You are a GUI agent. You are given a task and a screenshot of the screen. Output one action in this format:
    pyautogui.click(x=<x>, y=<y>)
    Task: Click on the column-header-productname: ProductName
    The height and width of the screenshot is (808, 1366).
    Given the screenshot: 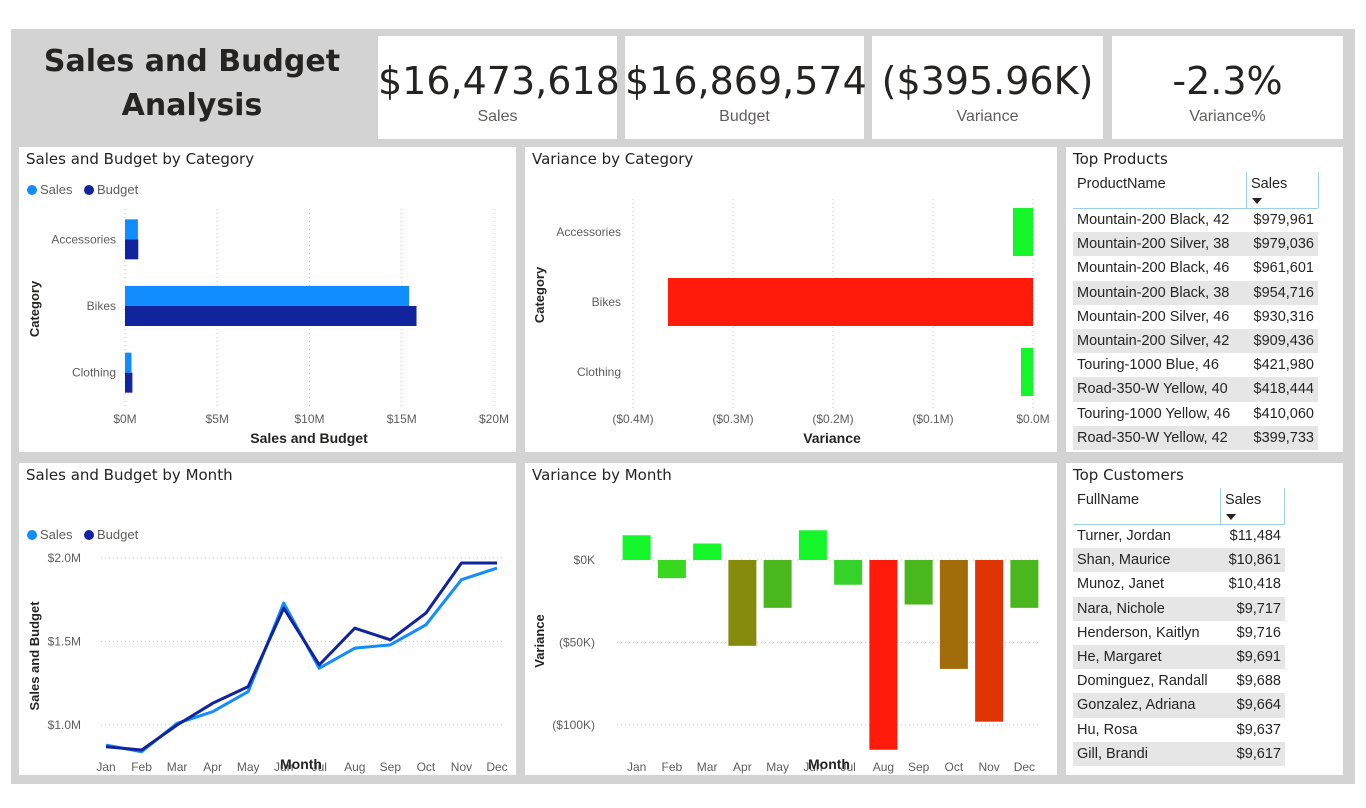 What is the action you would take?
    pyautogui.click(x=1160, y=190)
    